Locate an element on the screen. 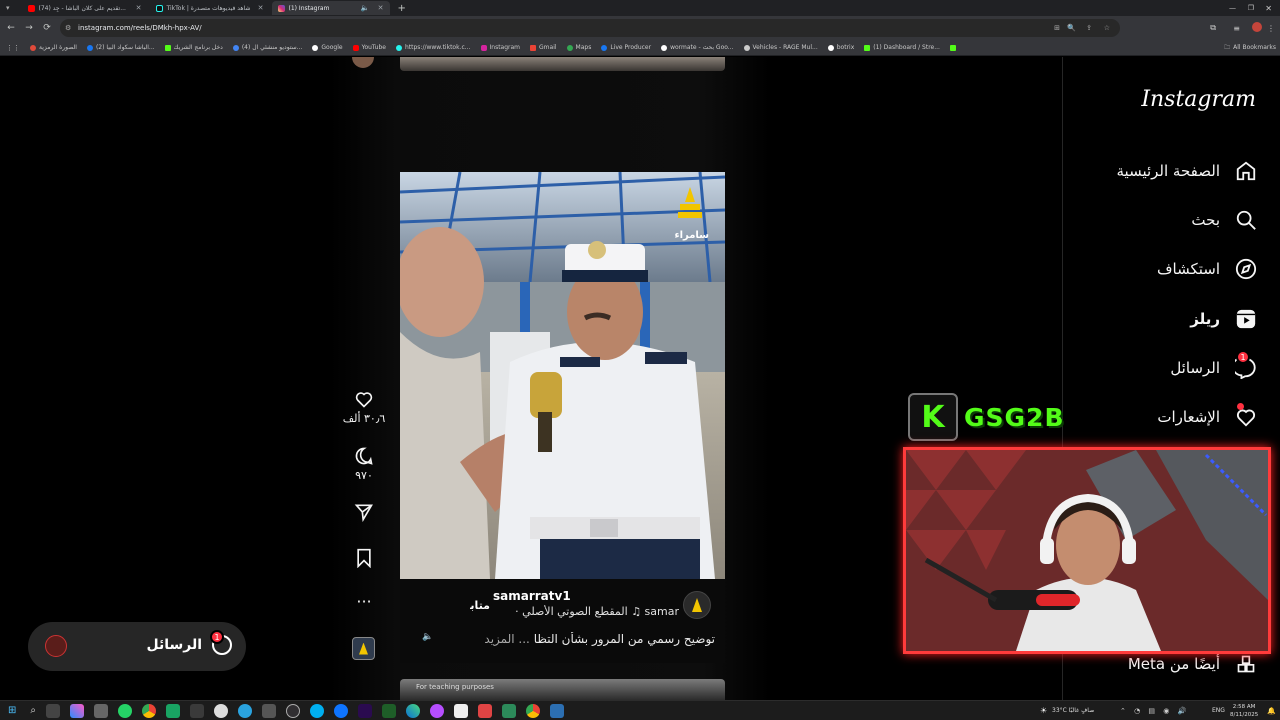 Image resolution: width=1280 pixels, height=720 pixels. profile-avatar is located at coordinates (1257, 27).